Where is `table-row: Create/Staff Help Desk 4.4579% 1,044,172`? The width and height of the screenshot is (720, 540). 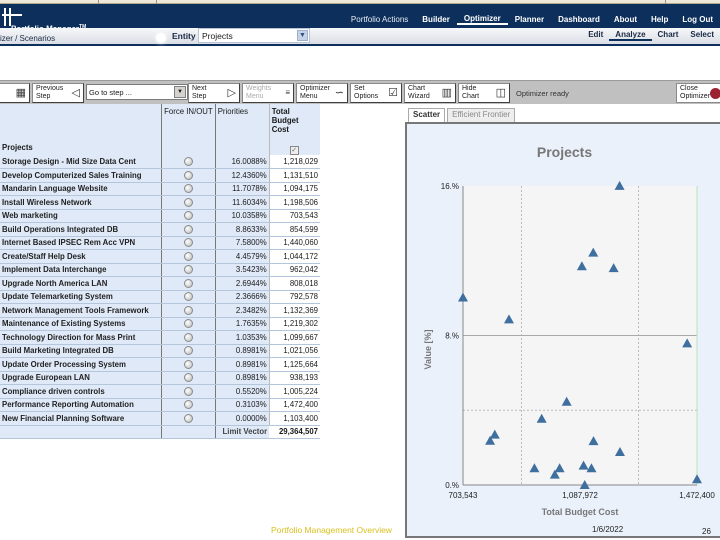 table-row: Create/Staff Help Desk 4.4579% 1,044,172 is located at coordinates (160, 256).